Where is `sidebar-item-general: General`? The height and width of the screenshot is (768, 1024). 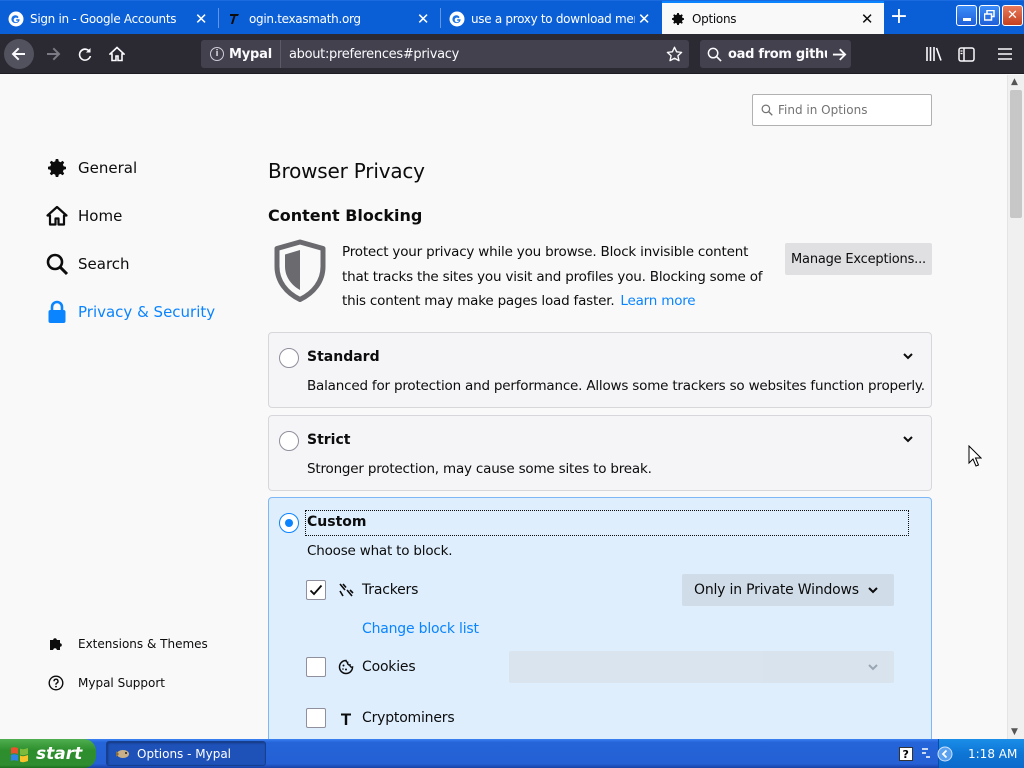
sidebar-item-general: General is located at coordinates (90, 168).